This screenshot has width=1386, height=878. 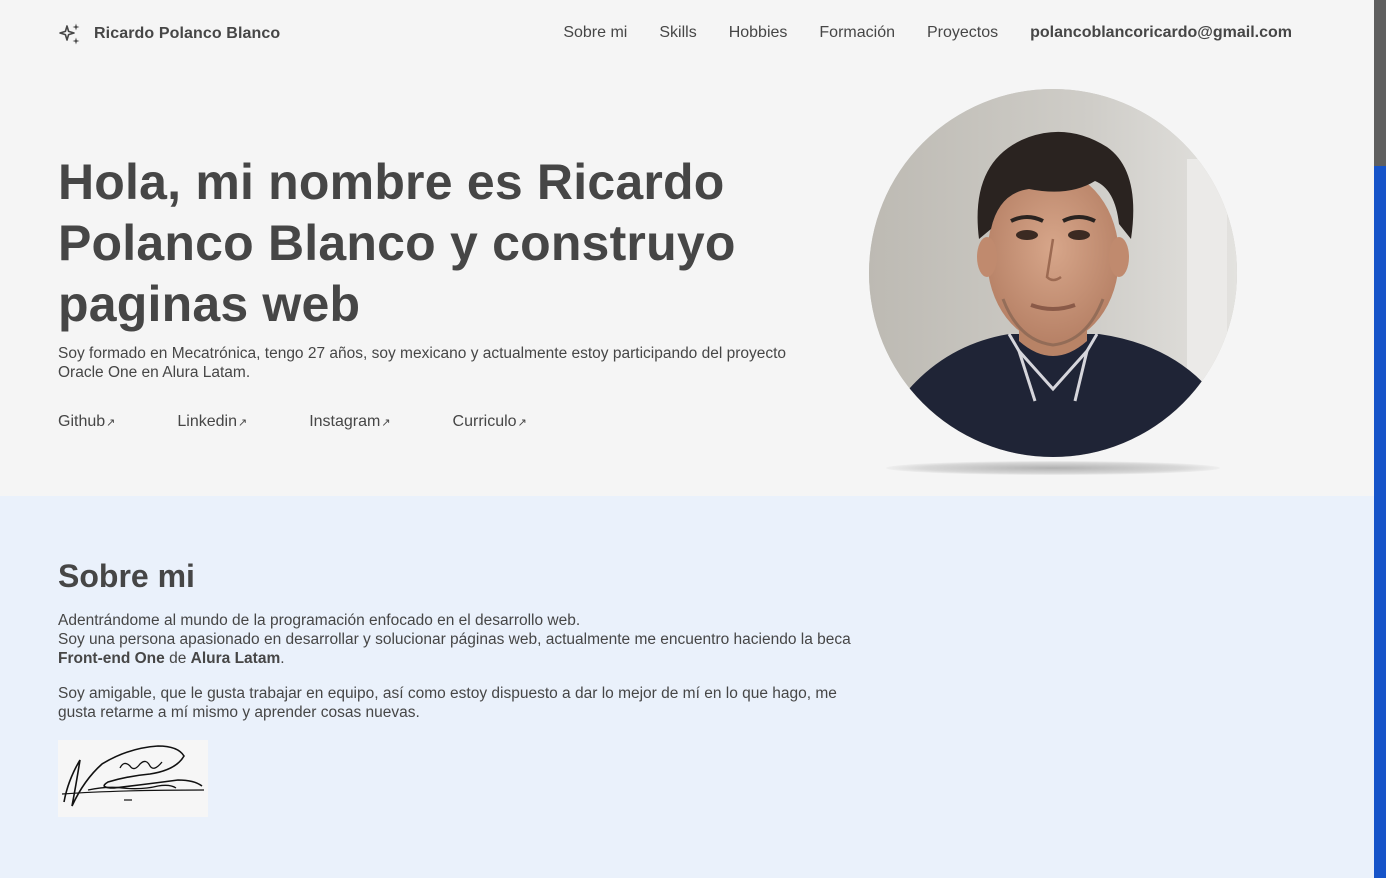 What do you see at coordinates (111, 658) in the screenshot?
I see `about-highlight-front-end-one: Front-end One` at bounding box center [111, 658].